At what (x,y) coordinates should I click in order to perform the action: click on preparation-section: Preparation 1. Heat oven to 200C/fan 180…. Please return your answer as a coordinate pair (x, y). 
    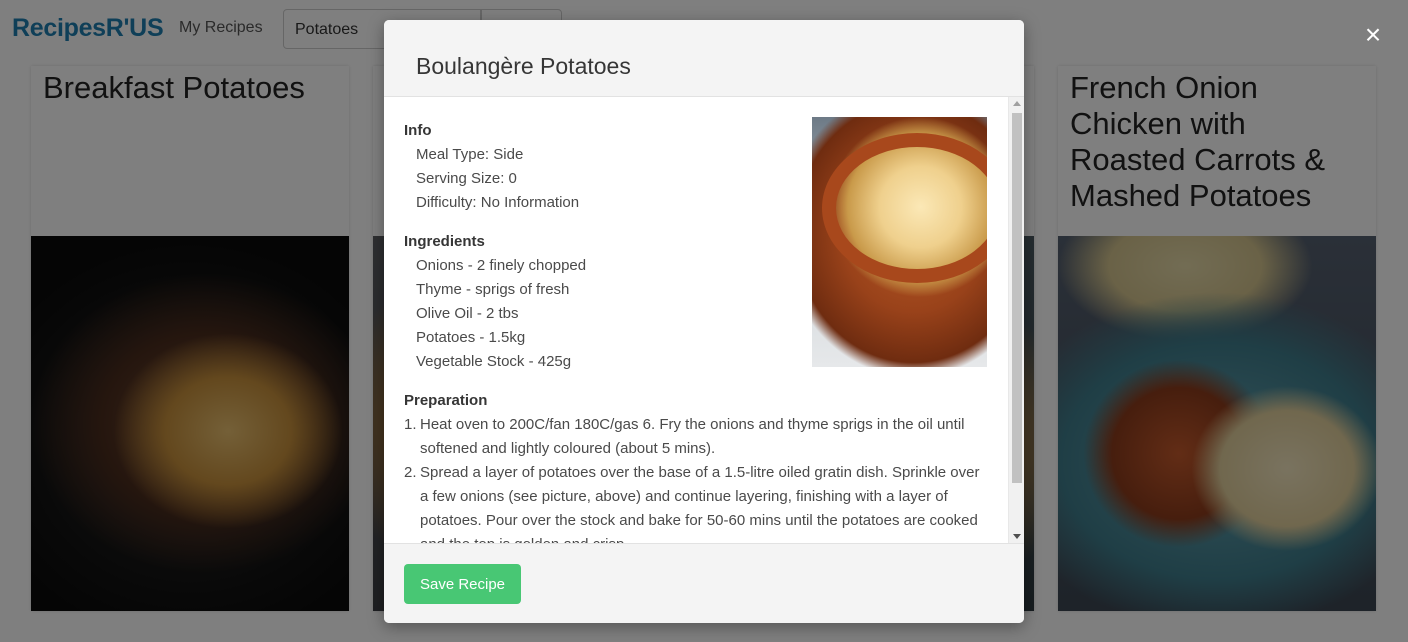
    Looking at the image, I should click on (694, 466).